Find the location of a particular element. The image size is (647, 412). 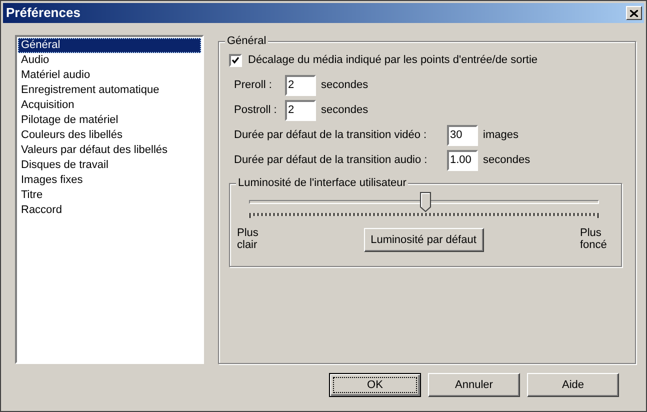

dialog-button: Annuler is located at coordinates (474, 385).